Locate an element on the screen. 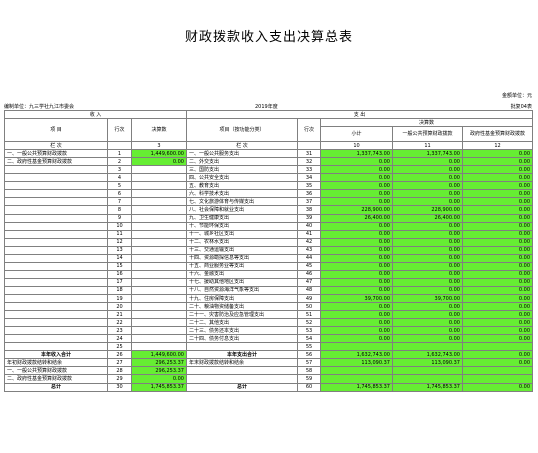 The image size is (538, 453). expense-item: 十八、自然资源海洋气象等支出 is located at coordinates (242, 290).